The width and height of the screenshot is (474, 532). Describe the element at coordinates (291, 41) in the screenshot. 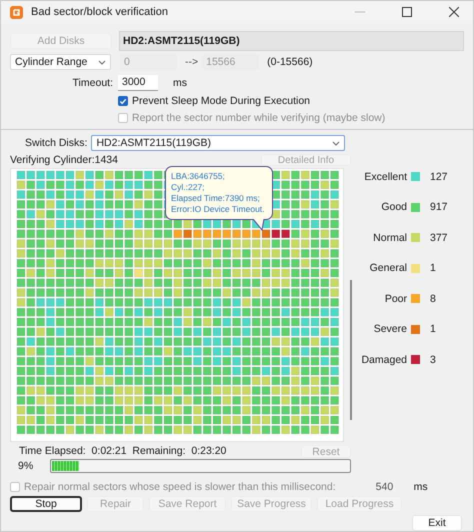

I see `disk-name-field: HD2:ASMT2115(119GB)` at that location.